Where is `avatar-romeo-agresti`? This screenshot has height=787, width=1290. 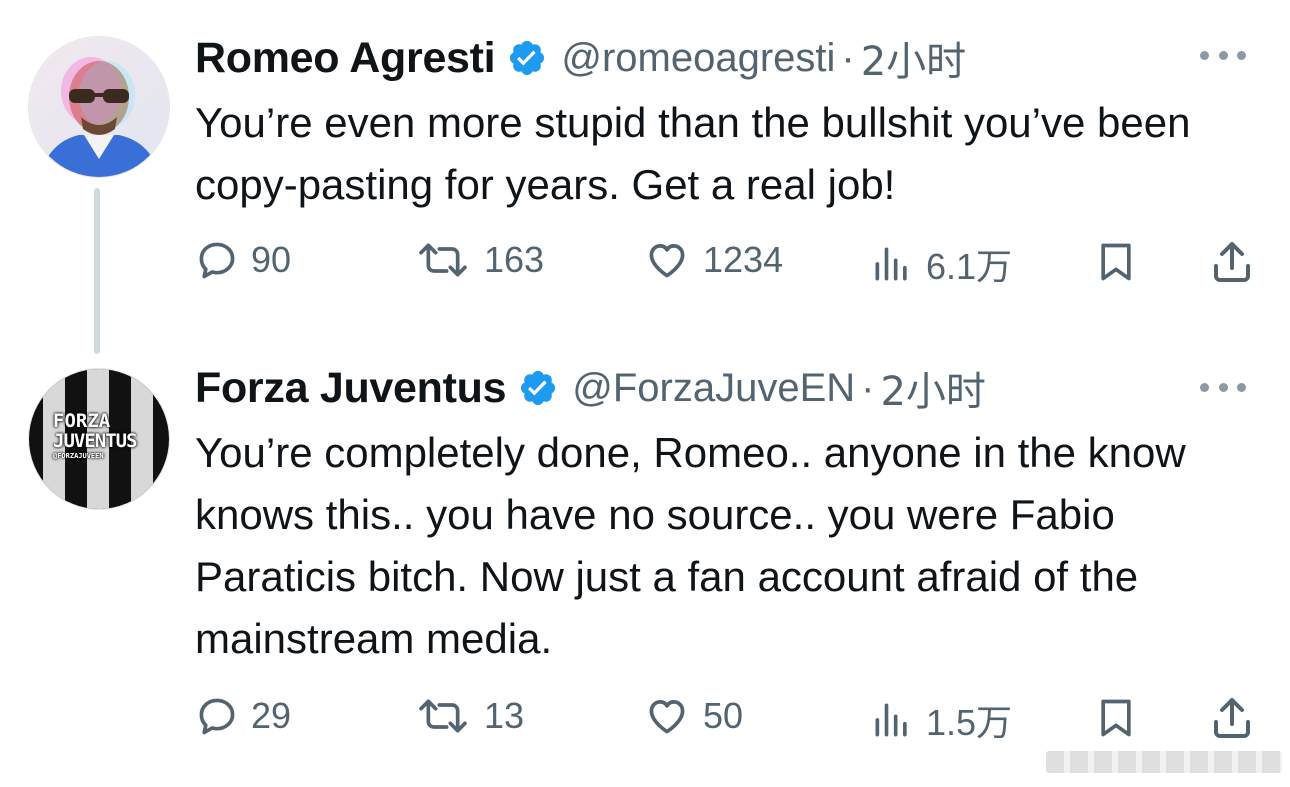 avatar-romeo-agresti is located at coordinates (99, 107).